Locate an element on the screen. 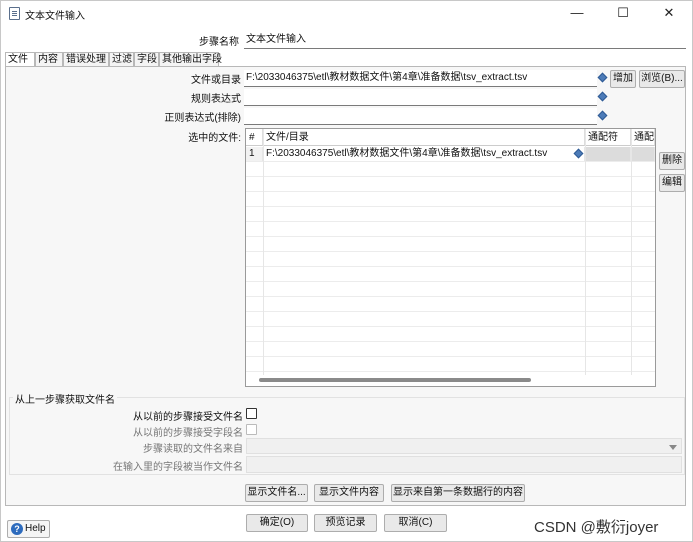 This screenshot has width=693, height=542. regex-input is located at coordinates (420, 97).